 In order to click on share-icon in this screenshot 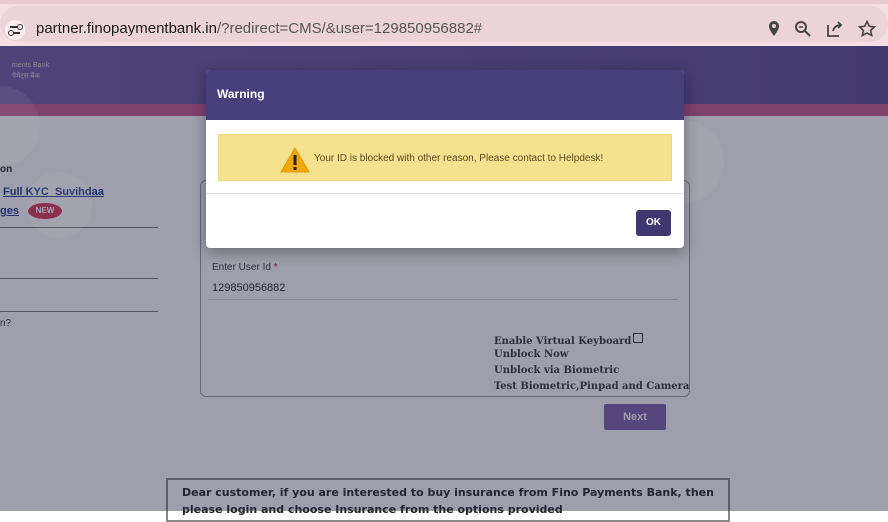, I will do `click(835, 29)`.